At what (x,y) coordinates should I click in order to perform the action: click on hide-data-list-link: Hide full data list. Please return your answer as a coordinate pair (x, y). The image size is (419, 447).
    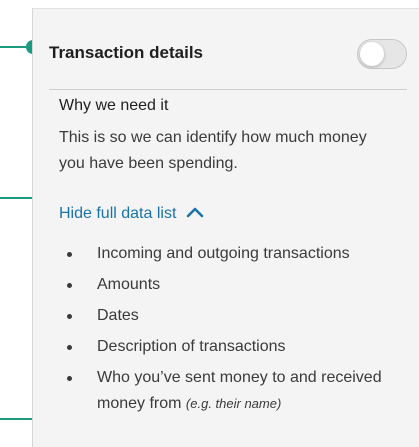
    Looking at the image, I should click on (131, 214).